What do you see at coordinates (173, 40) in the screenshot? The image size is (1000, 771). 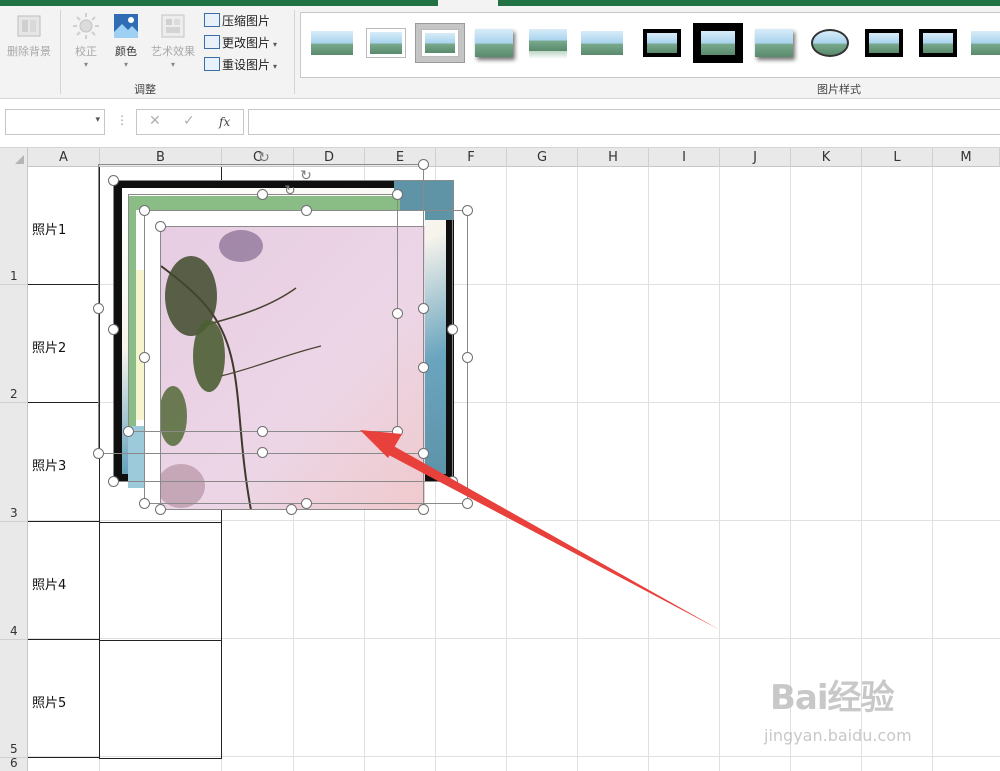 I see `artistic-effects-button: 艺术效果 ▾` at bounding box center [173, 40].